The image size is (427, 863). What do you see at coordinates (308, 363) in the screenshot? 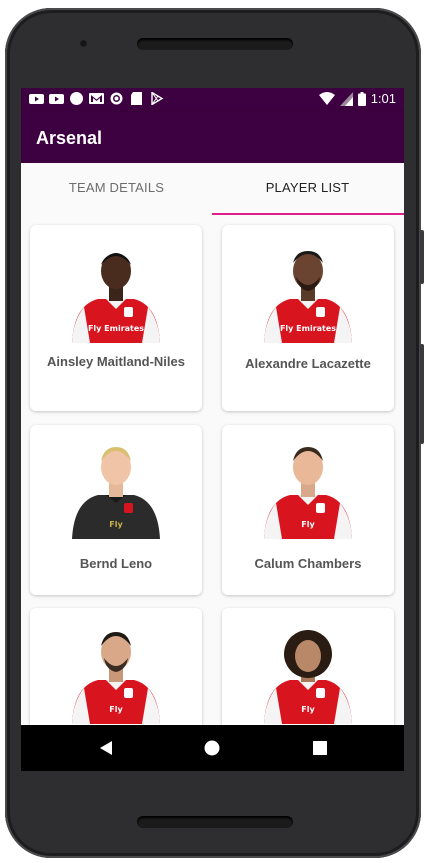
I see `player-name: Alexandre Lacazette` at bounding box center [308, 363].